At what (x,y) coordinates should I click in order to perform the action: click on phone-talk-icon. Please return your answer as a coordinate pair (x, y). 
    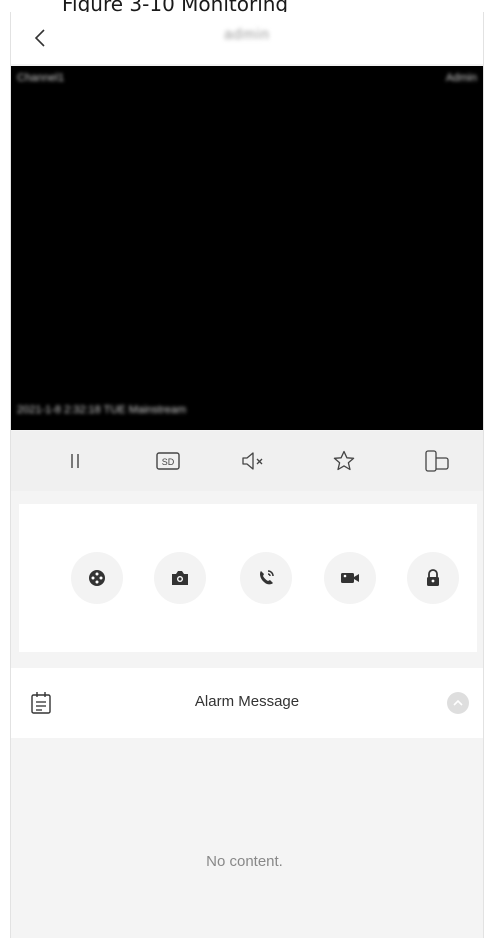
    Looking at the image, I should click on (267, 577).